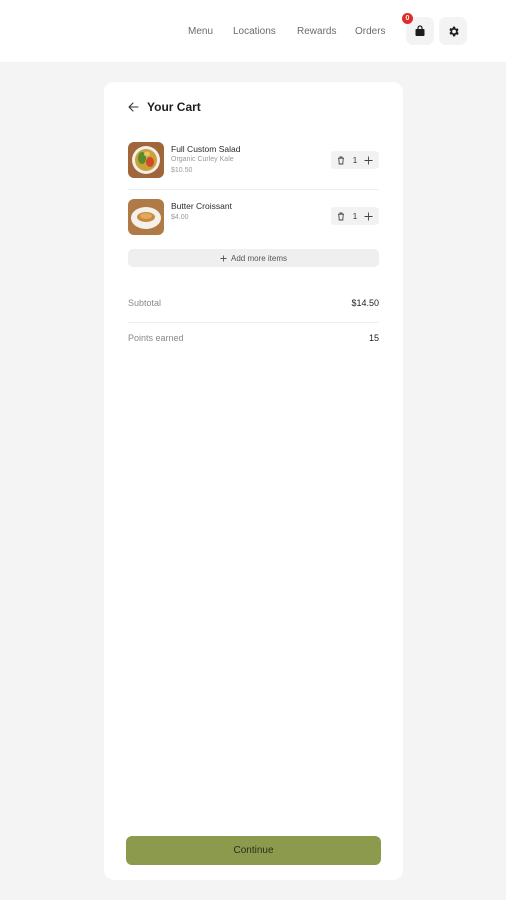 The height and width of the screenshot is (900, 506). What do you see at coordinates (253, 338) in the screenshot?
I see `points-row: Points earned 15` at bounding box center [253, 338].